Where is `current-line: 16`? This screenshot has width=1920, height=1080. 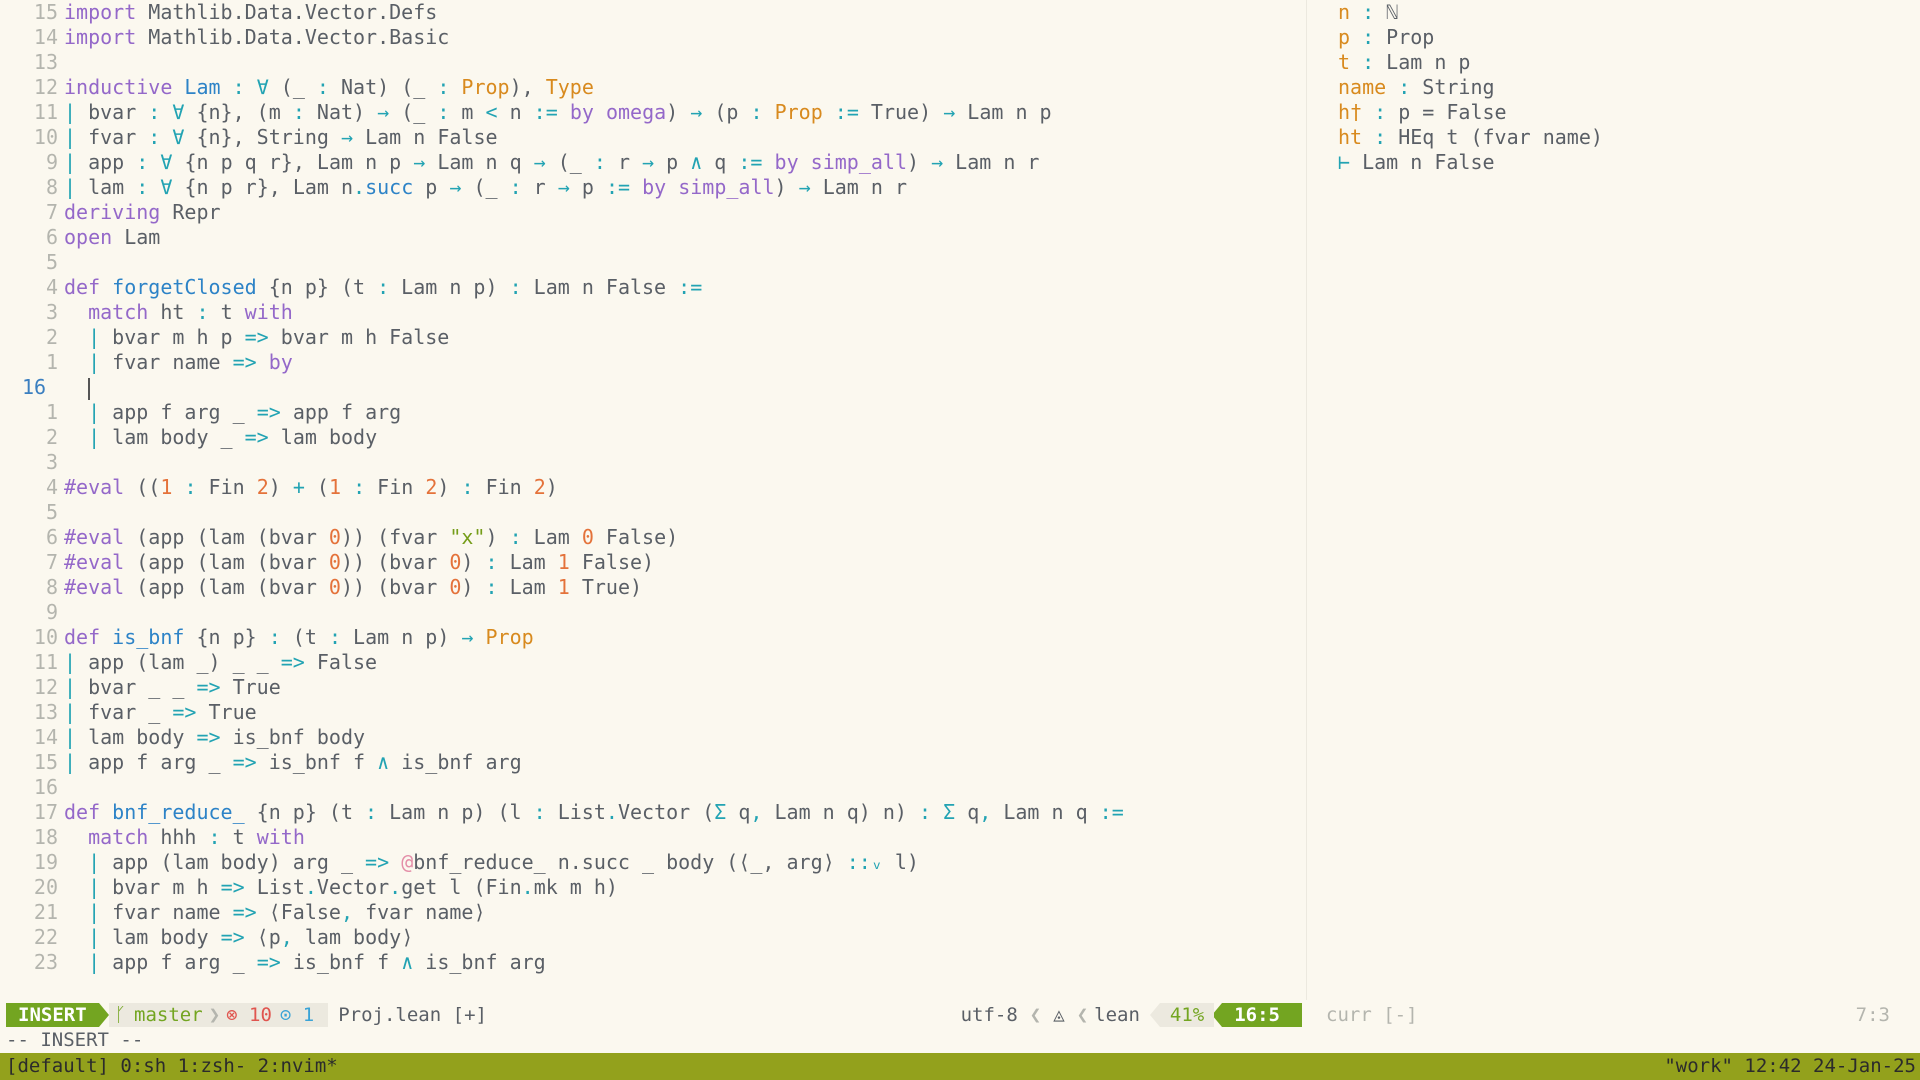 current-line: 16 is located at coordinates (656, 387).